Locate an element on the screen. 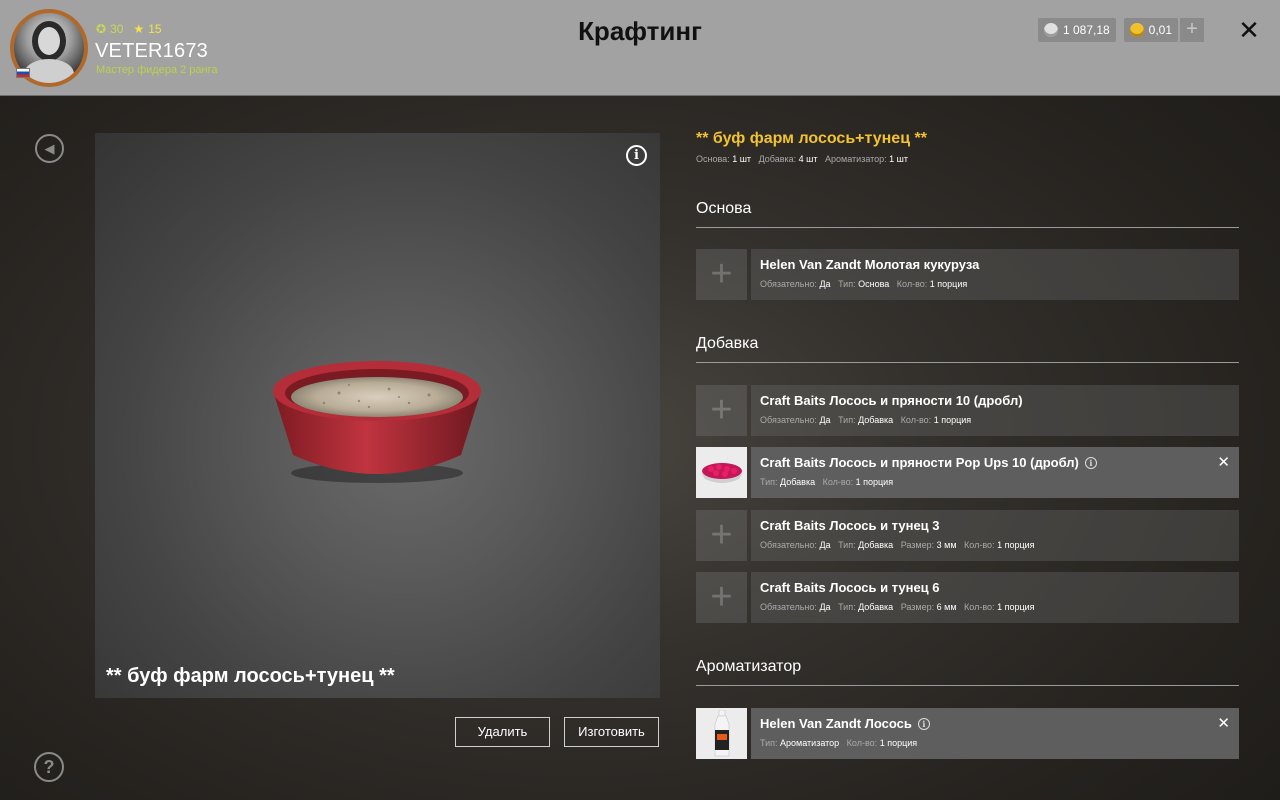  section-header-additive: Добавка is located at coordinates (967, 349).